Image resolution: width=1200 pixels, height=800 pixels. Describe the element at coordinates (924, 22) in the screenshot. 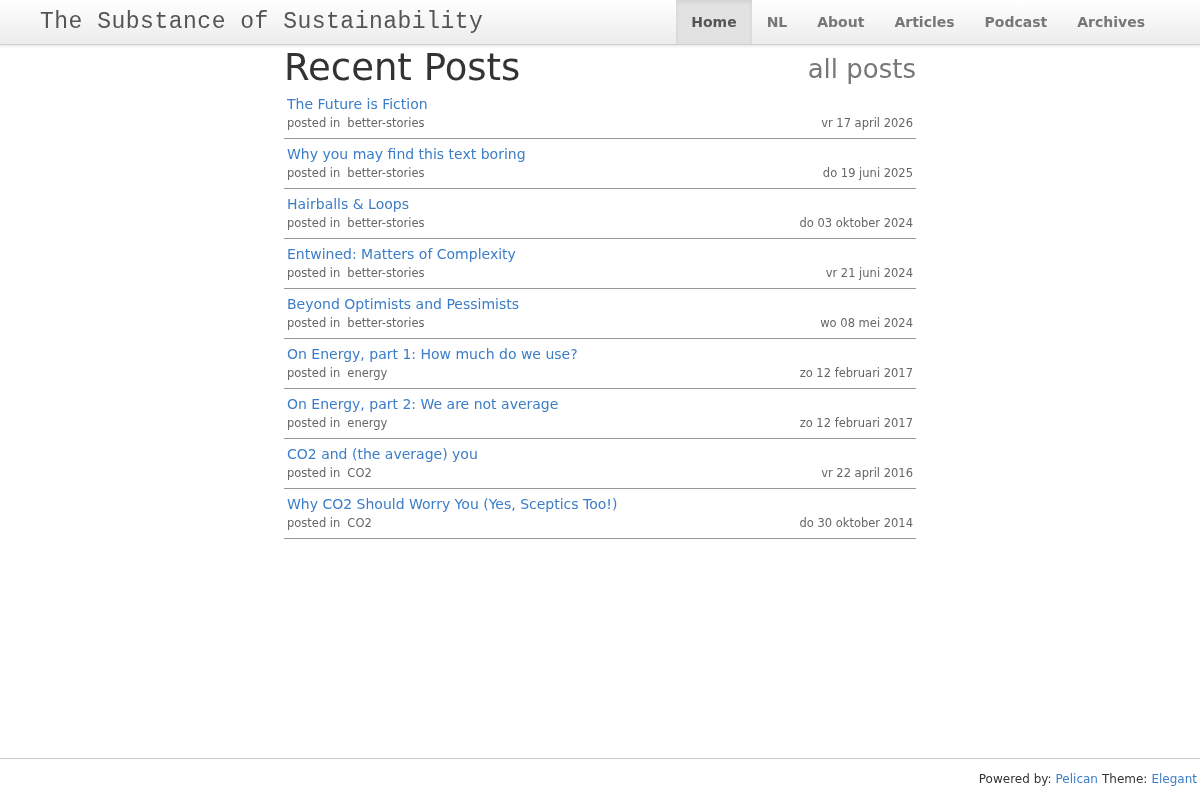

I see `nav-link: Articles` at that location.